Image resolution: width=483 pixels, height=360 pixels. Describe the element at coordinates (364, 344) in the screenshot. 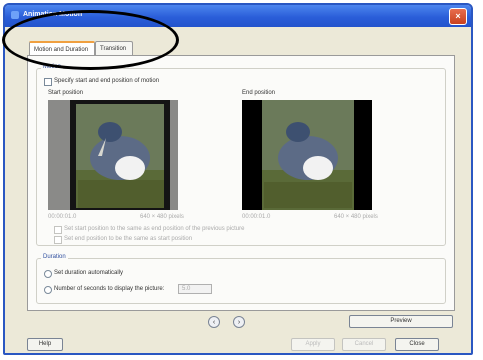

I see `cancel-button: Cancel` at that location.